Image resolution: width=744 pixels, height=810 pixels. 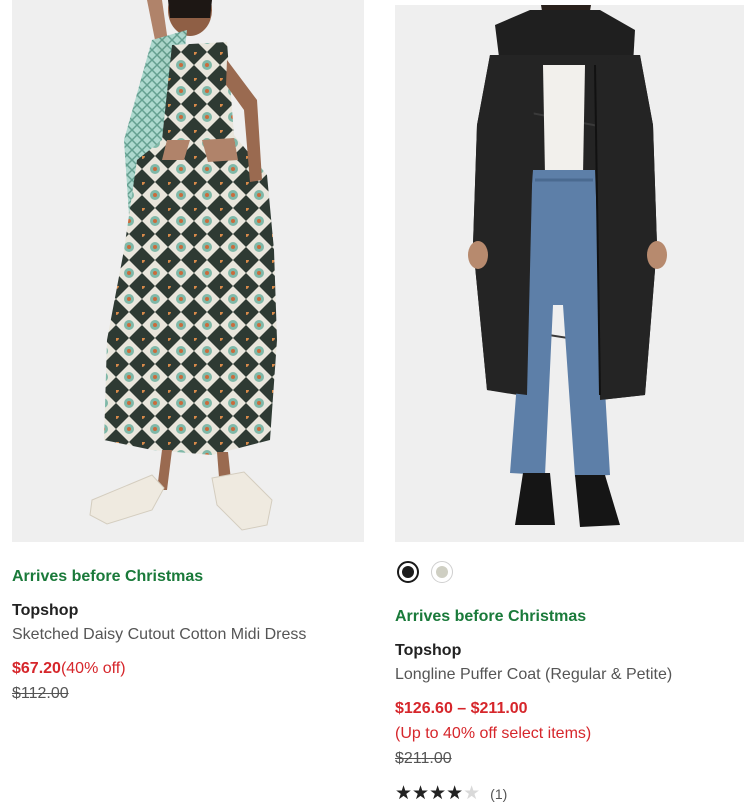 I want to click on discount-label: (Up to 40% off select items), so click(x=493, y=733).